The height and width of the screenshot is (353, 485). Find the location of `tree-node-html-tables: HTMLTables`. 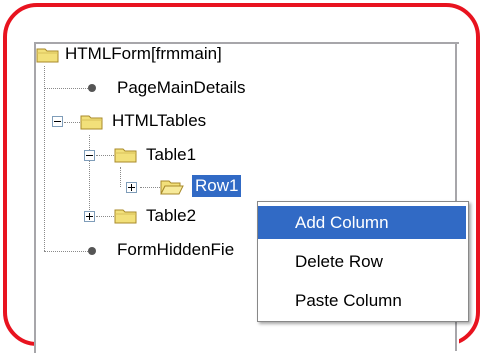

tree-node-html-tables: HTMLTables is located at coordinates (159, 121).